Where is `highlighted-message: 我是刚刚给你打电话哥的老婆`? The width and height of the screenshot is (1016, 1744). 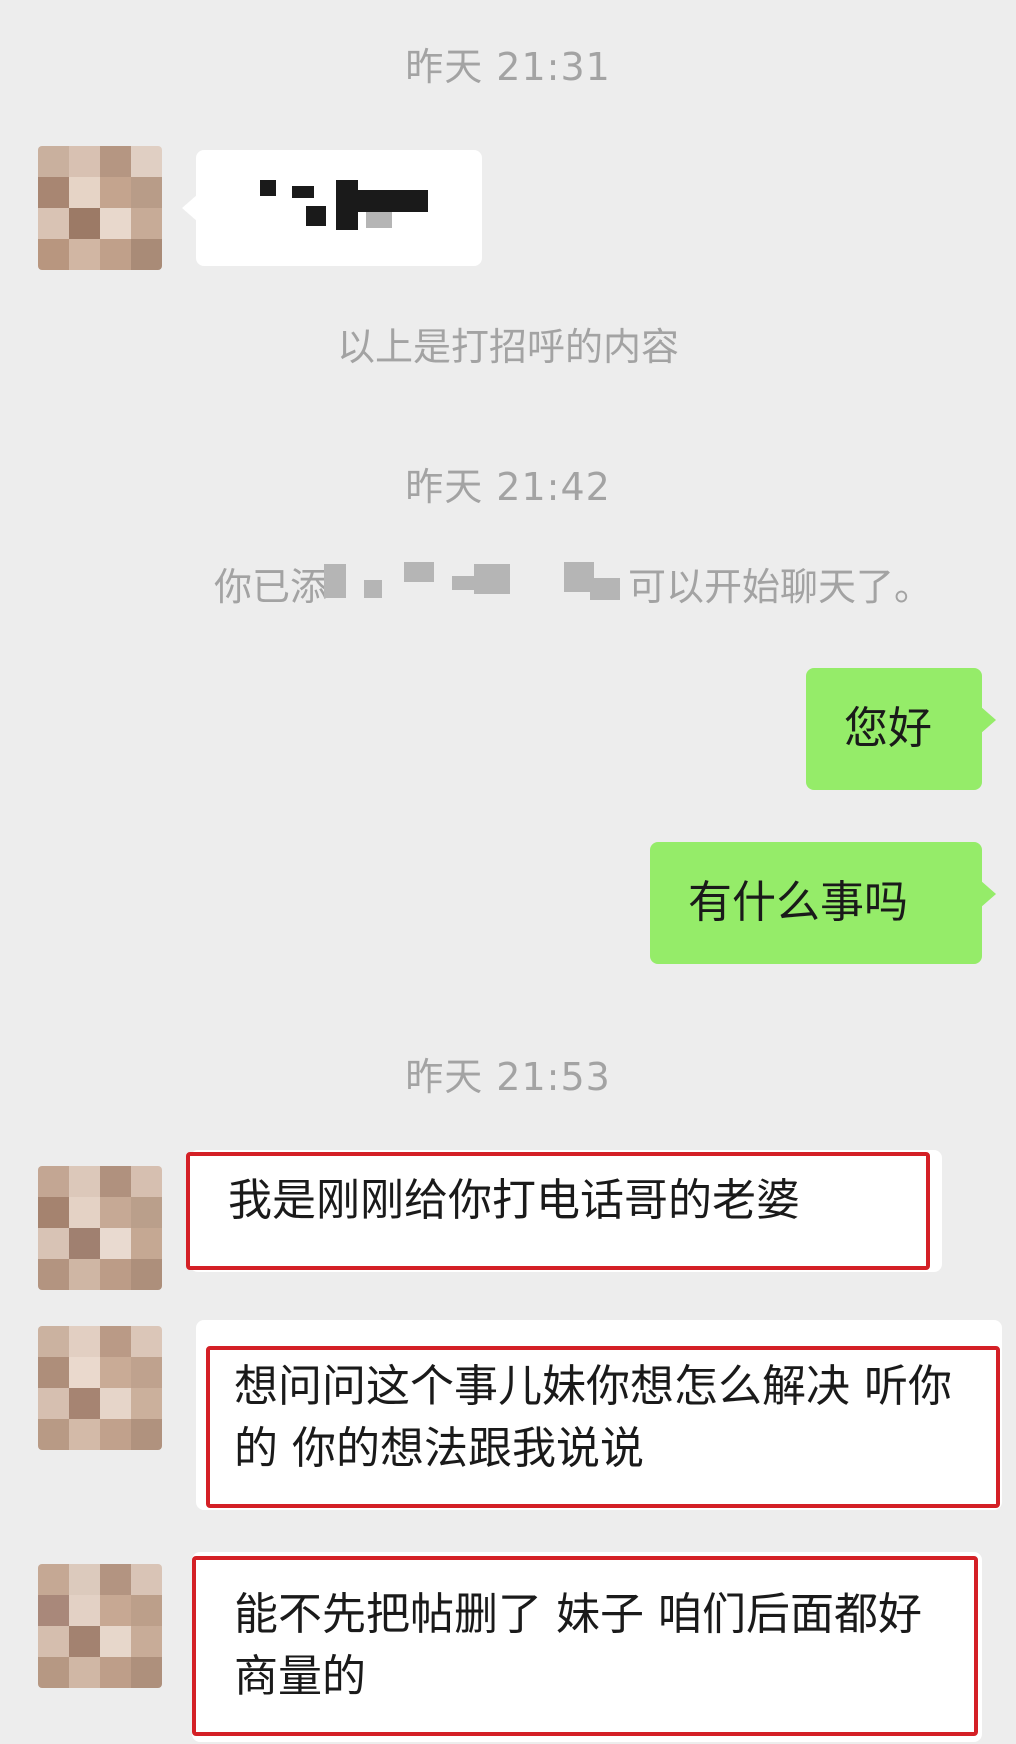 highlighted-message: 我是刚刚给你打电话哥的老婆 is located at coordinates (558, 1211).